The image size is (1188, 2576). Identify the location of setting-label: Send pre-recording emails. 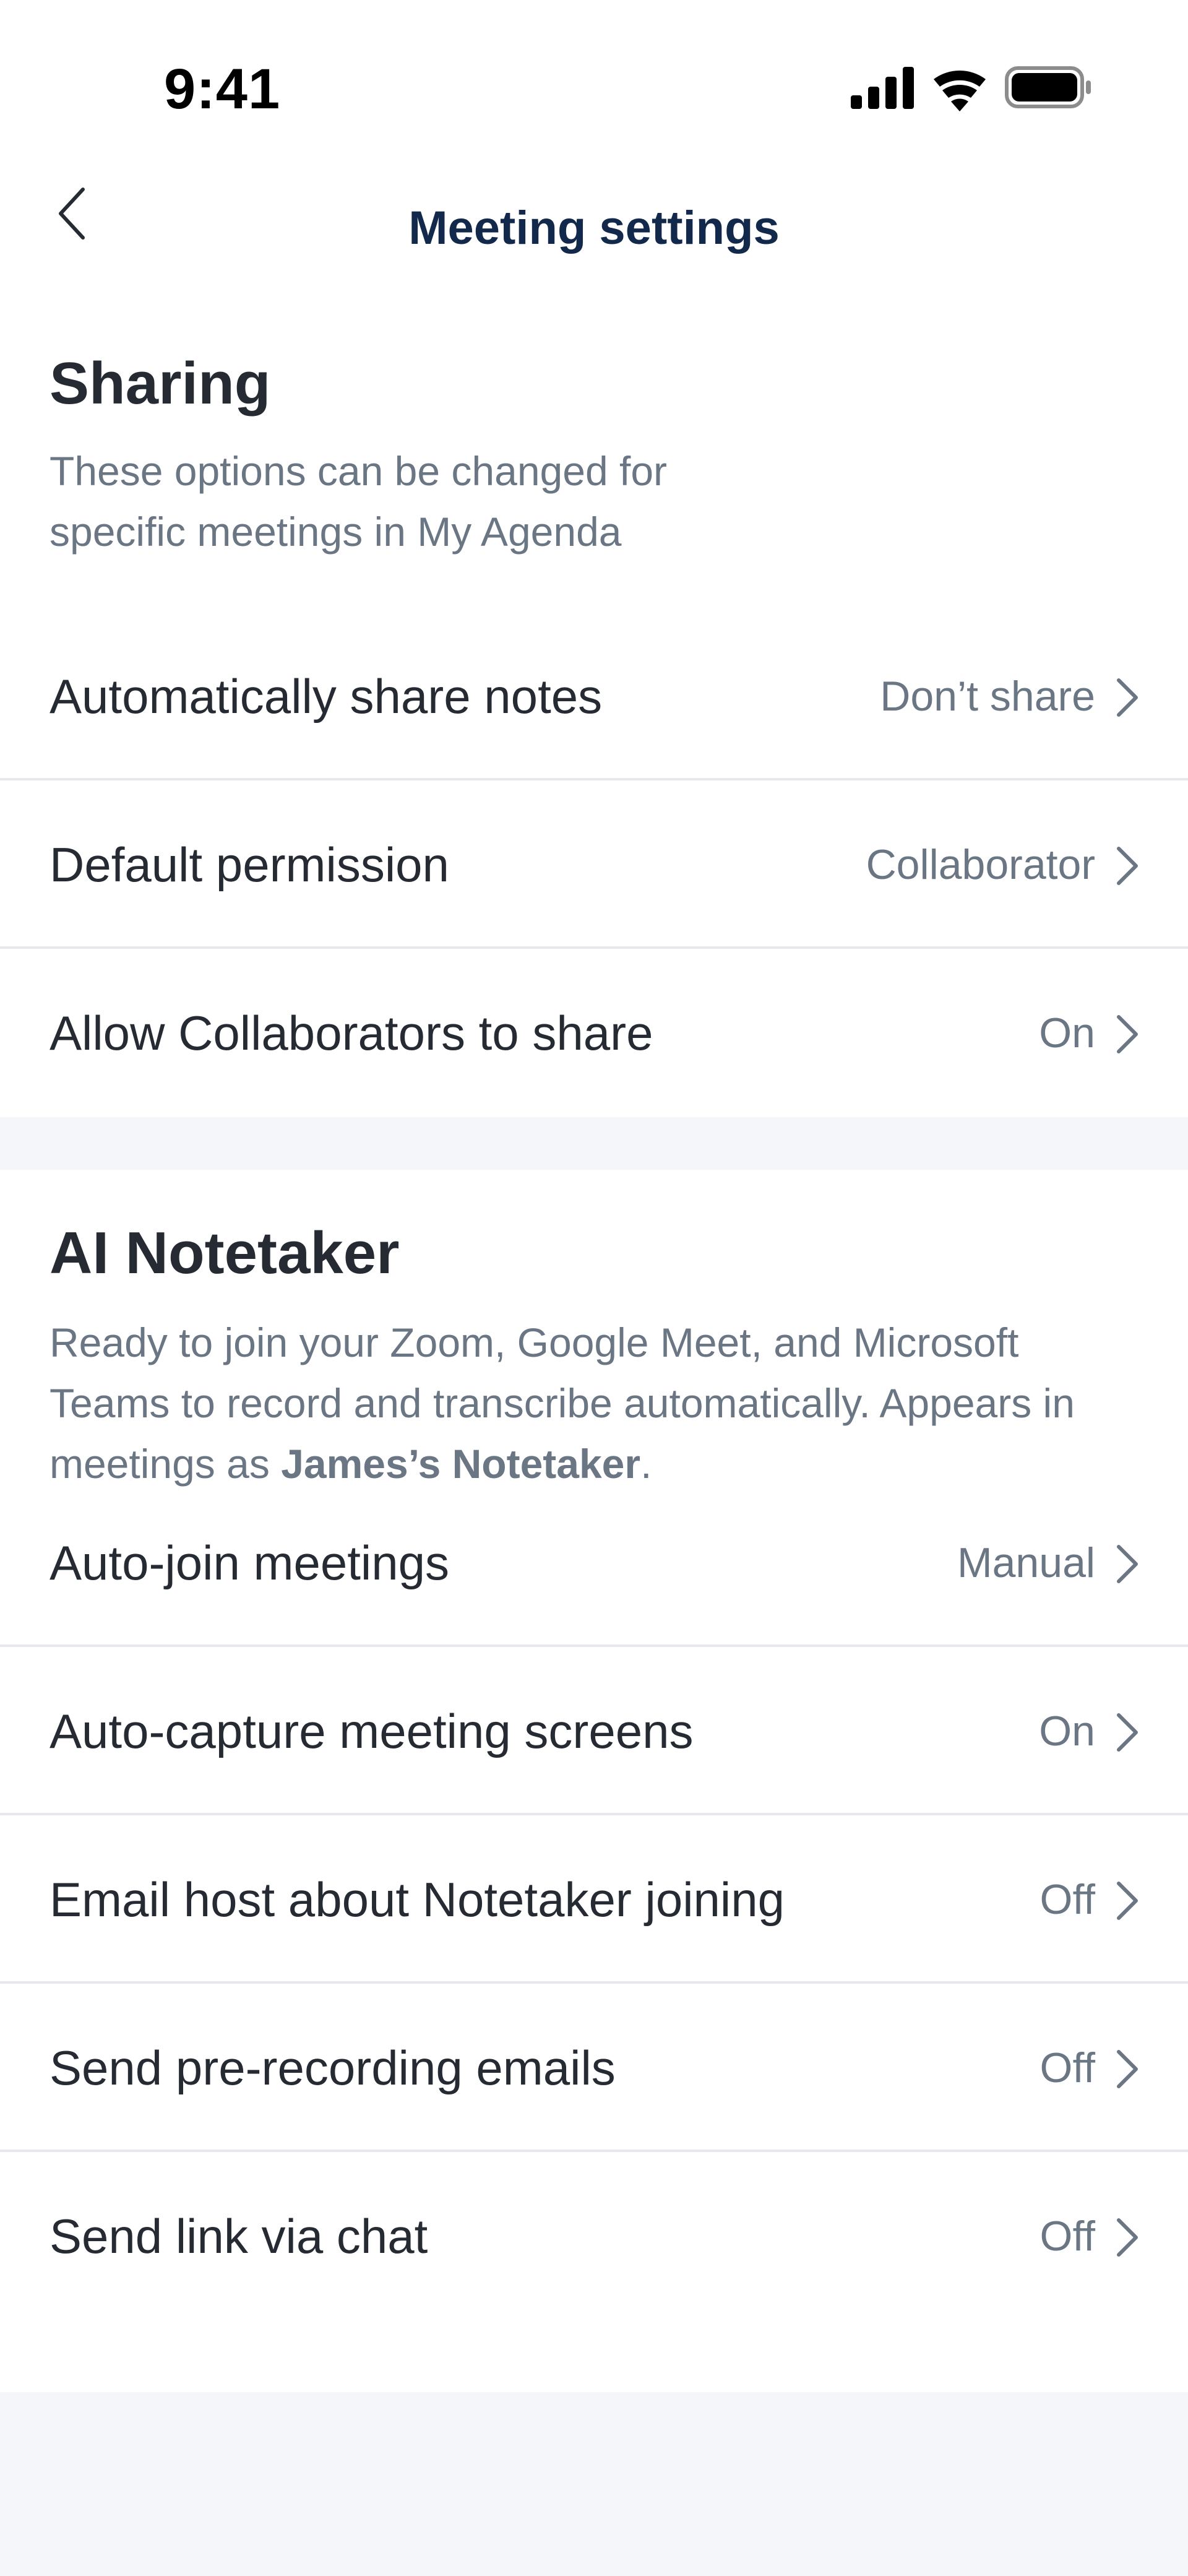
(333, 2068).